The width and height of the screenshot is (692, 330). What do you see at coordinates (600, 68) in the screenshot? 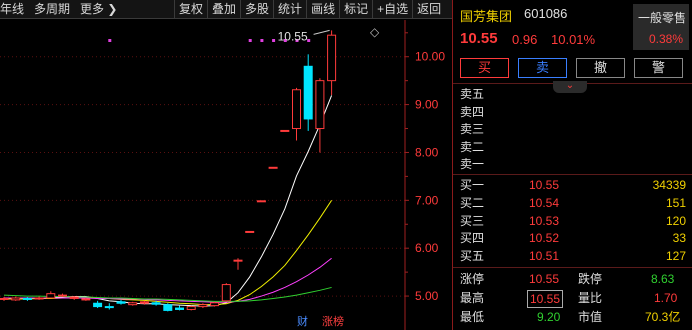
I see `cancel-order-button: 撤` at bounding box center [600, 68].